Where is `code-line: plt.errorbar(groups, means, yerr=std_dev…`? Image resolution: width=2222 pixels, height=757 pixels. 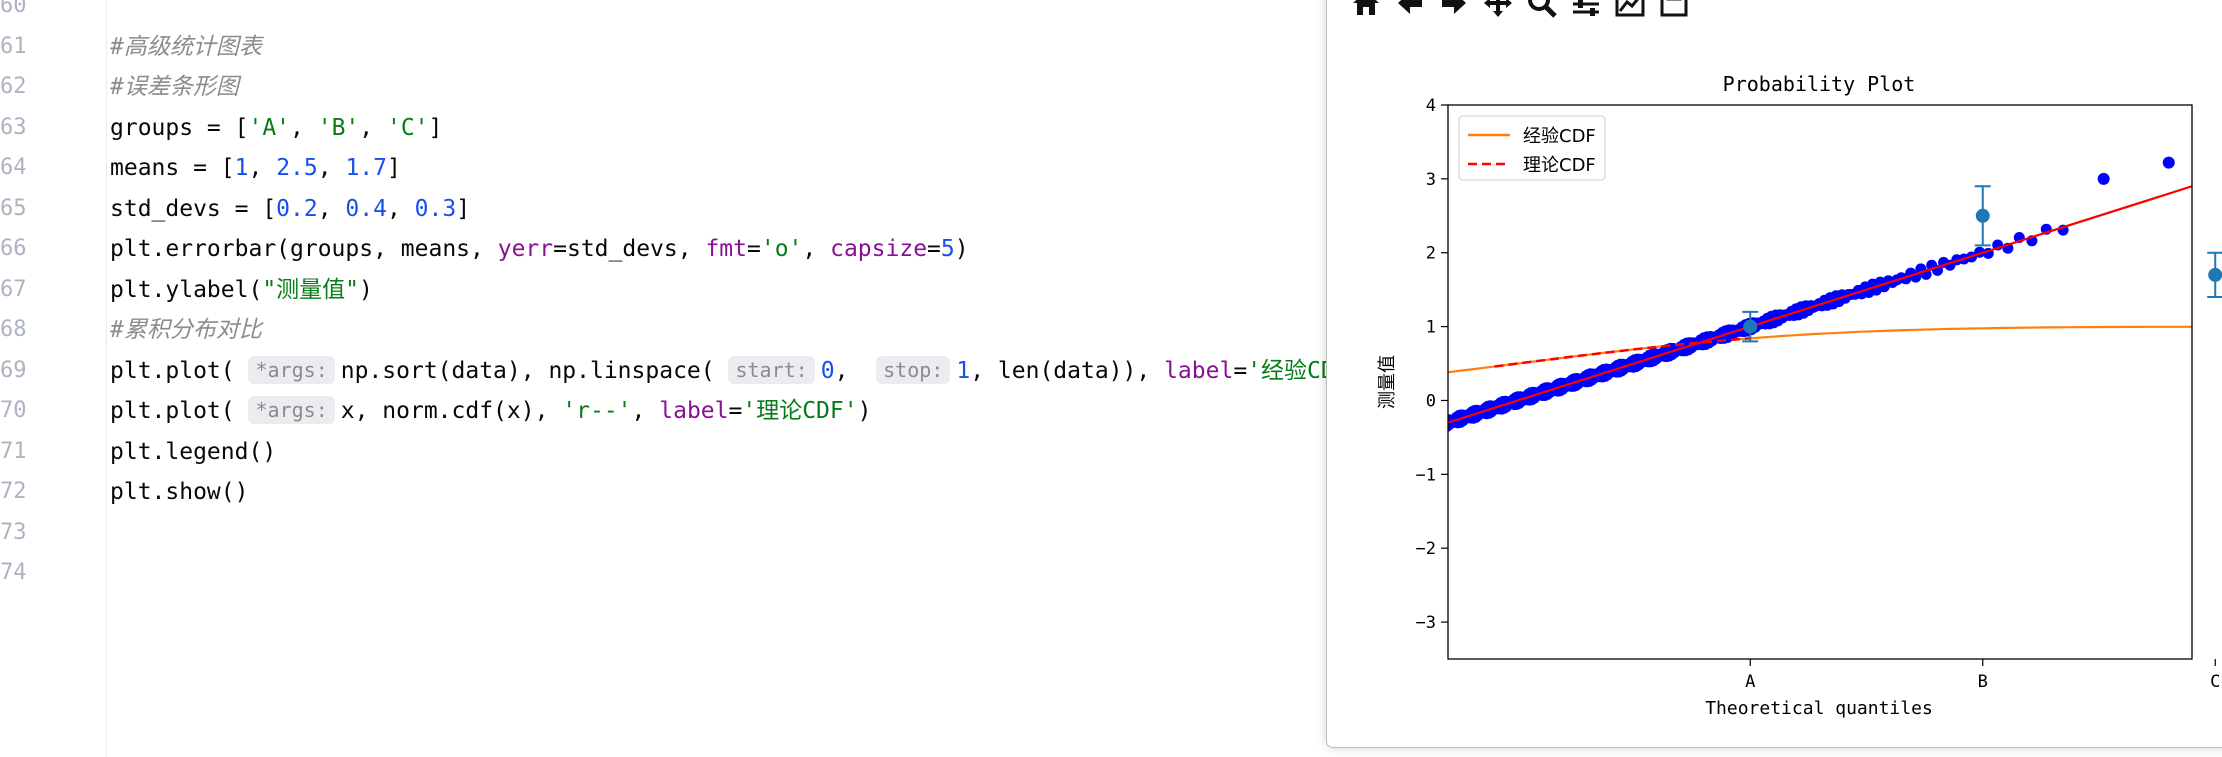
code-line: plt.errorbar(groups, means, yerr=std_dev… is located at coordinates (539, 249).